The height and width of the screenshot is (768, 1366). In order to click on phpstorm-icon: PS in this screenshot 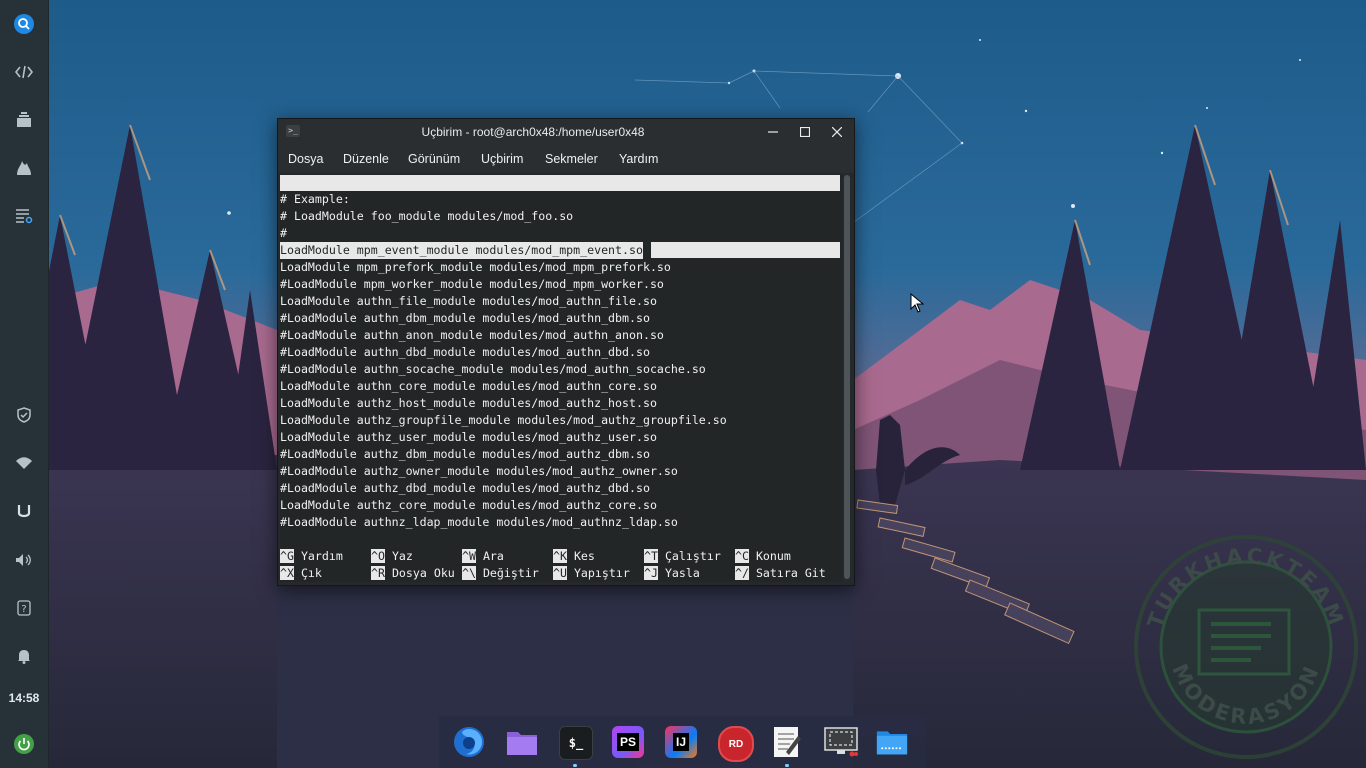, I will do `click(628, 742)`.